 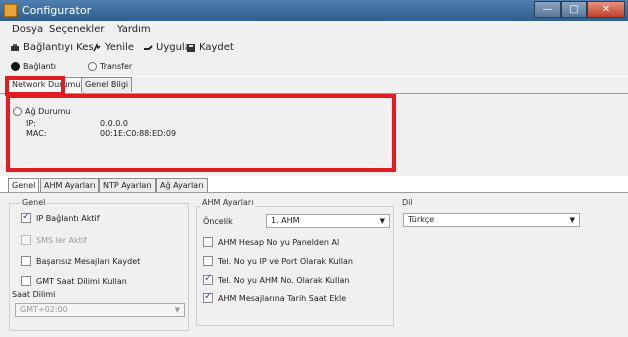 What do you see at coordinates (10, 10) in the screenshot?
I see `app-icon` at bounding box center [10, 10].